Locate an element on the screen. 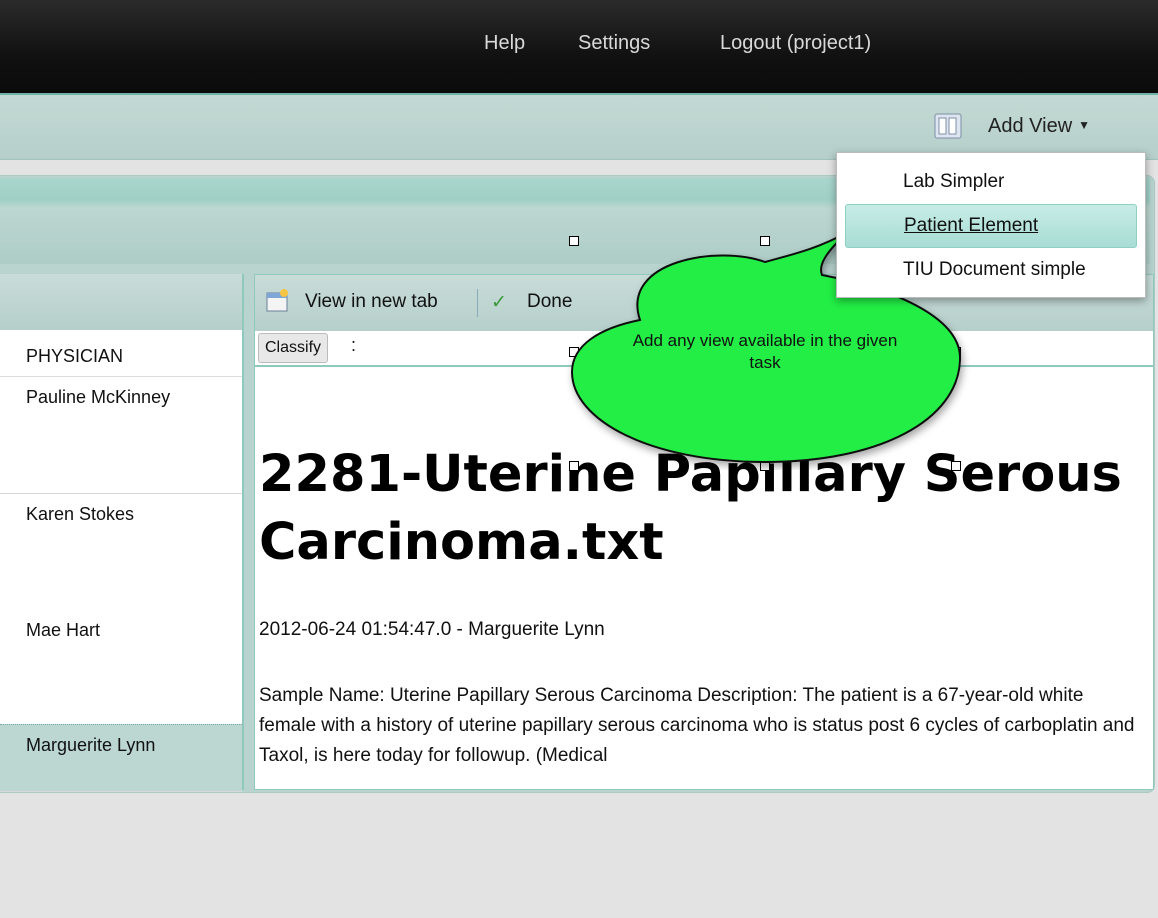  document-meta: 2012-06-24 01:54:47.0 - Marguerite Lynn is located at coordinates (432, 629).